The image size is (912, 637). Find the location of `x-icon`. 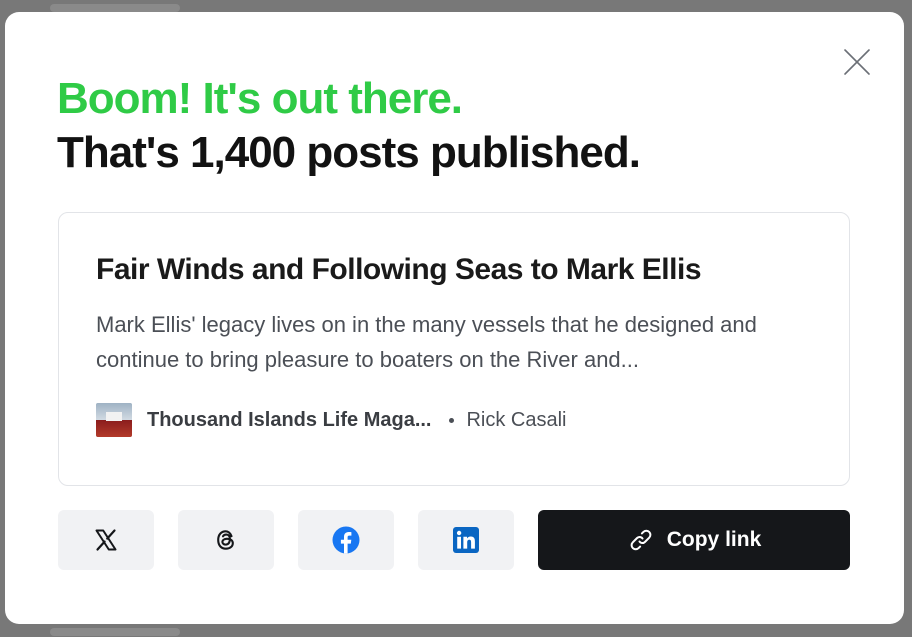

x-icon is located at coordinates (106, 540).